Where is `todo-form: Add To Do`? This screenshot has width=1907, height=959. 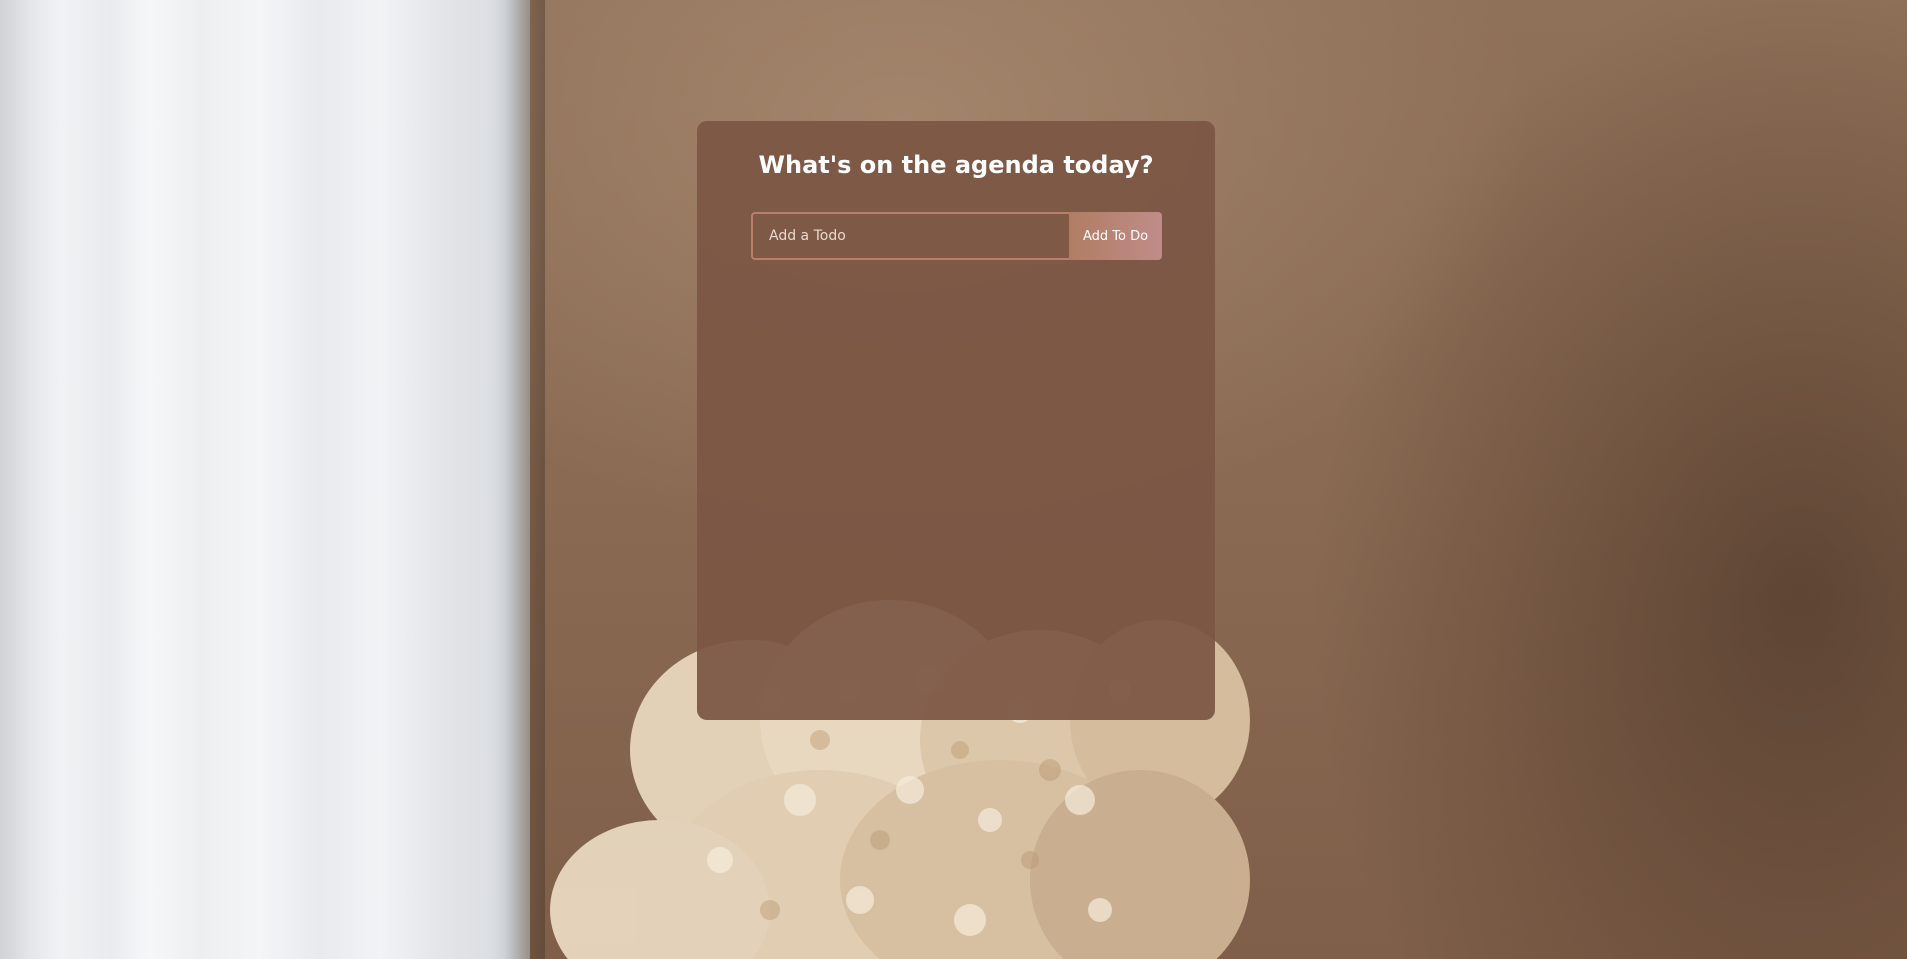 todo-form: Add To Do is located at coordinates (956, 236).